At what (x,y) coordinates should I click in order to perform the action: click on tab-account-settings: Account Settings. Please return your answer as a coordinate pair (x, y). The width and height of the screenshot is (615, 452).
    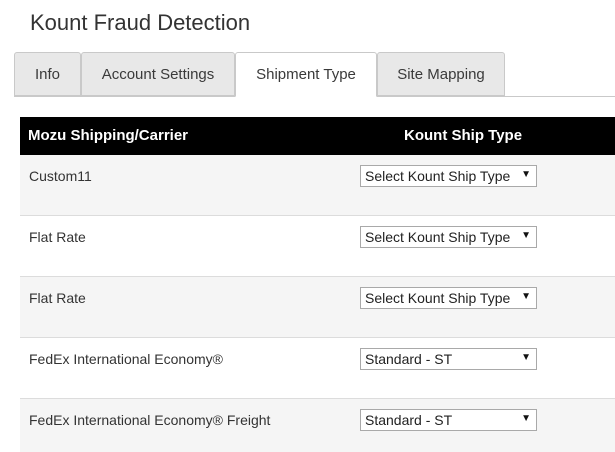
    Looking at the image, I should click on (158, 74).